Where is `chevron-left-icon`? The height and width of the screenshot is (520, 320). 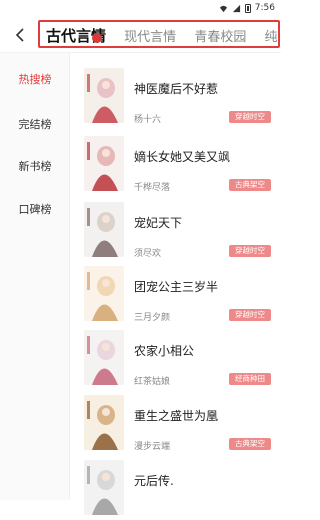 chevron-left-icon is located at coordinates (19, 35).